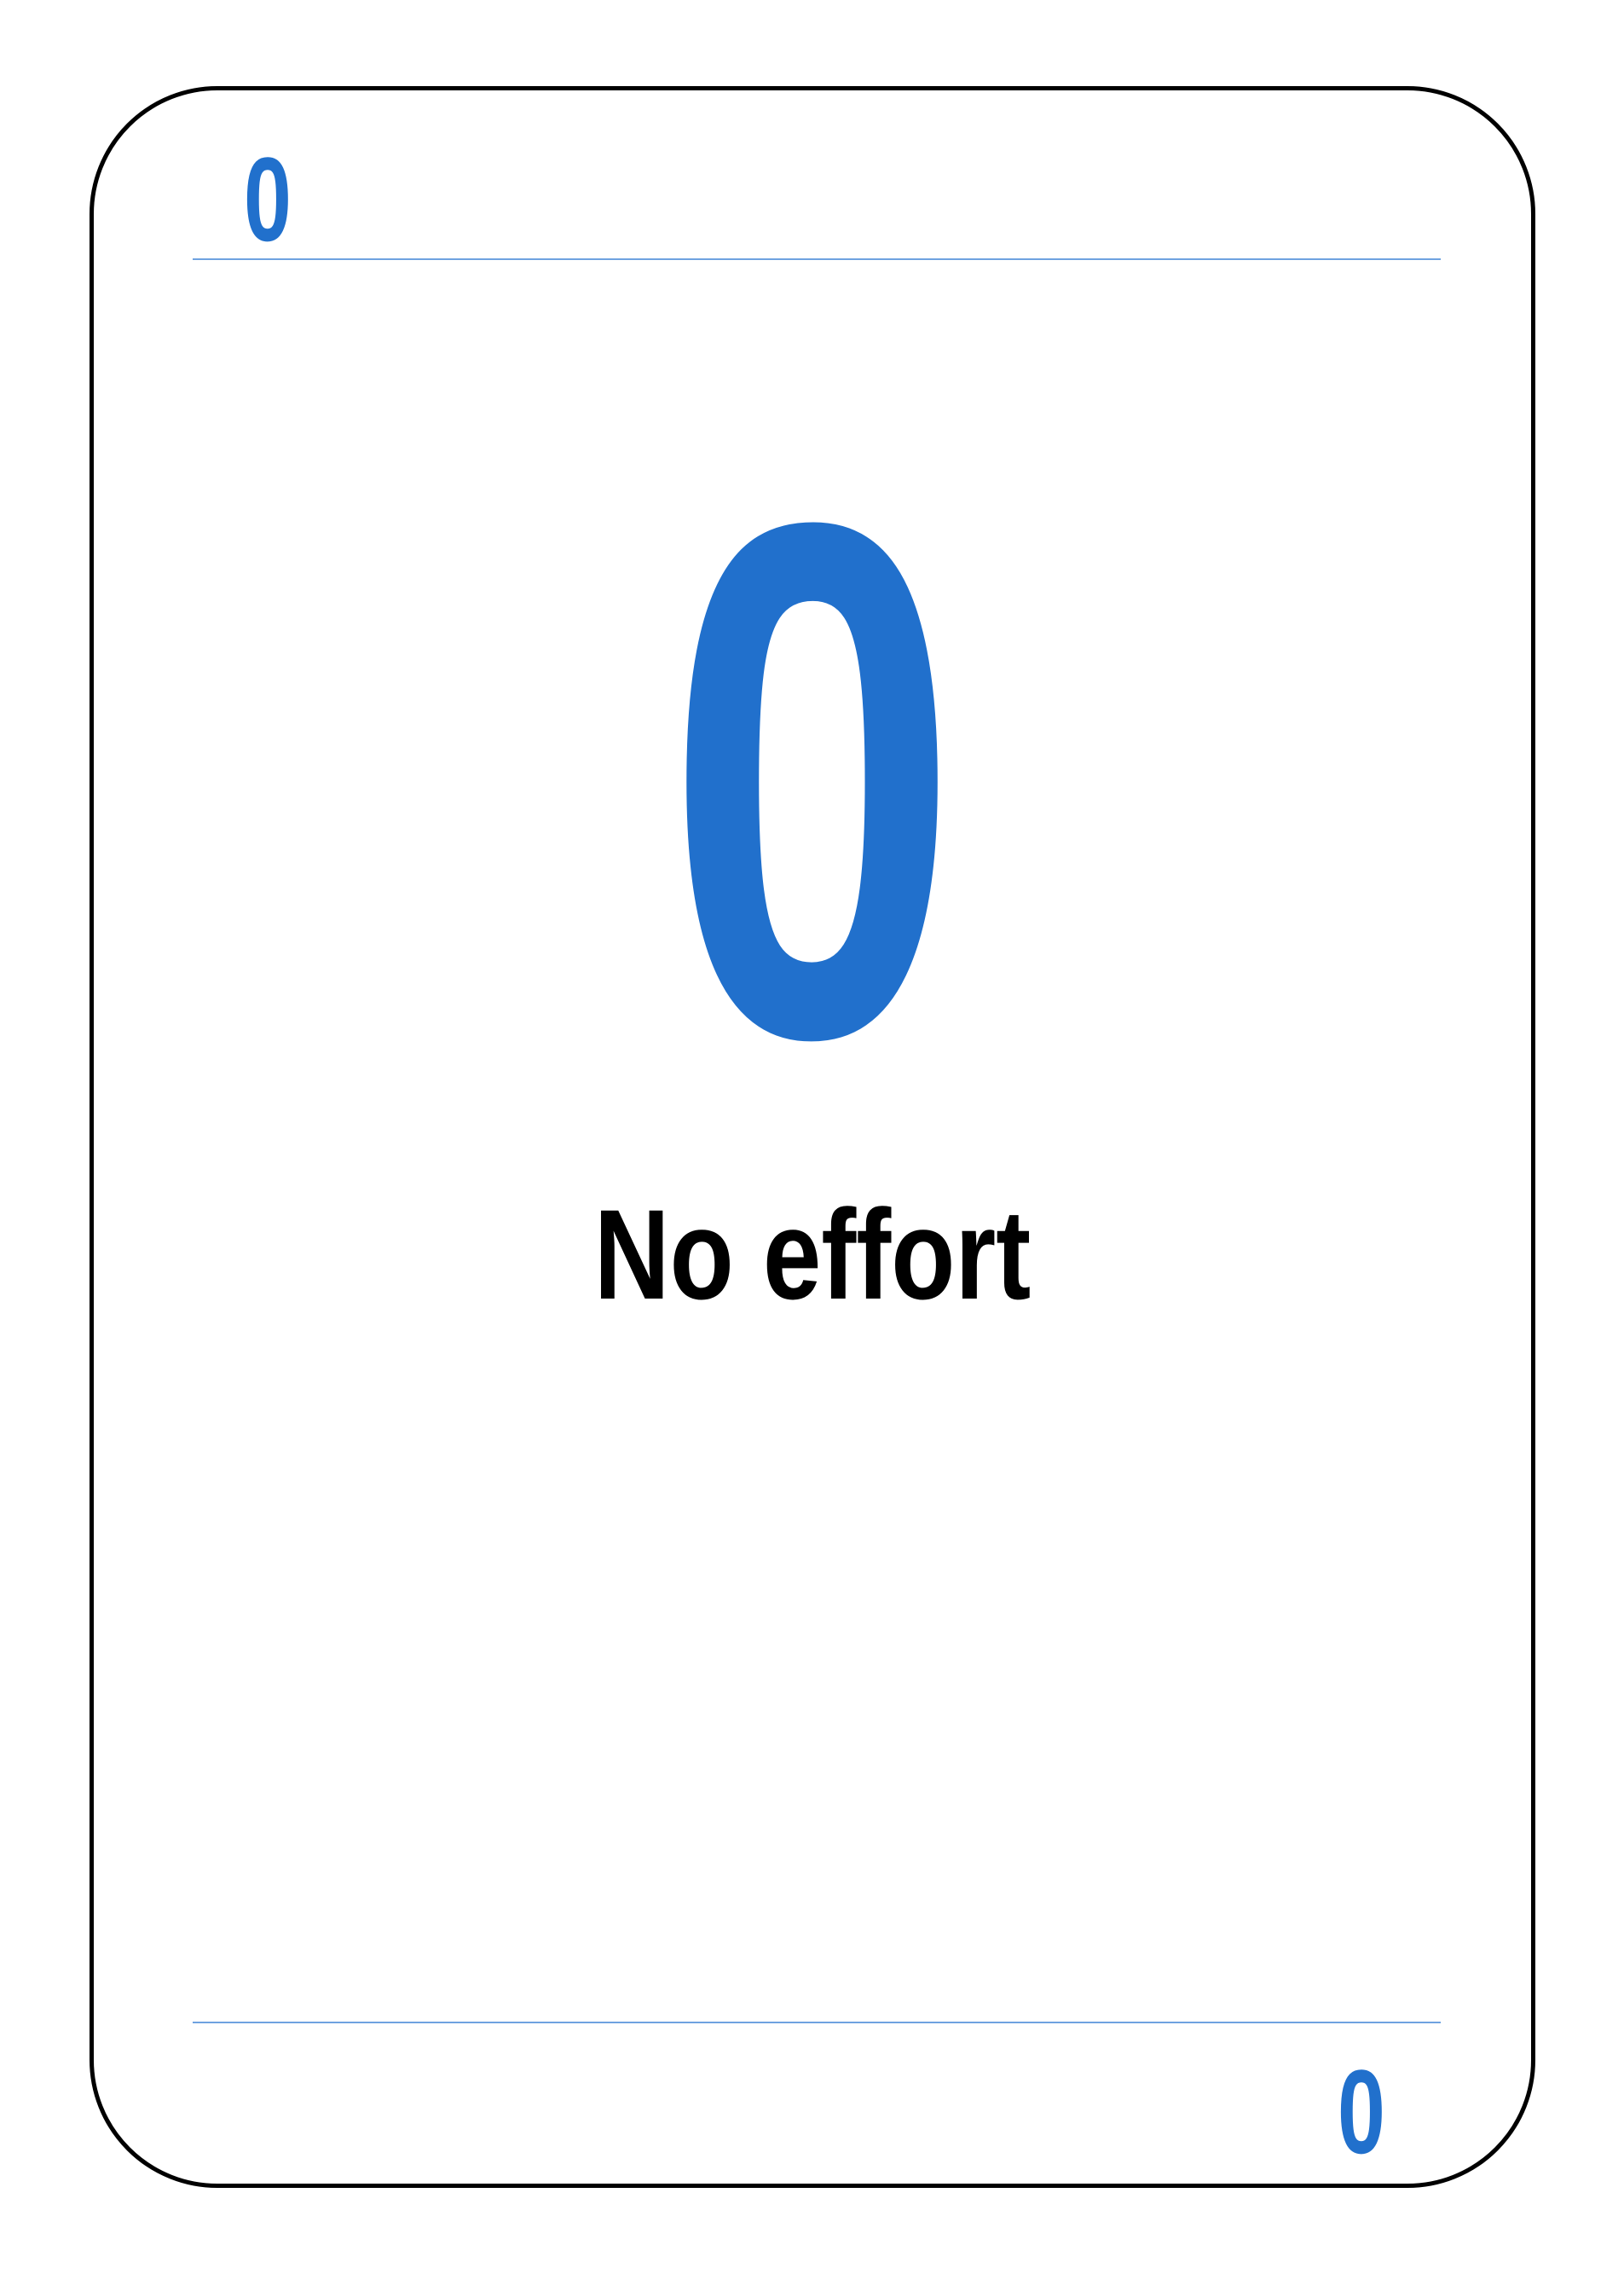  Describe the element at coordinates (812, 1254) in the screenshot. I see `card-label: No effort` at that location.